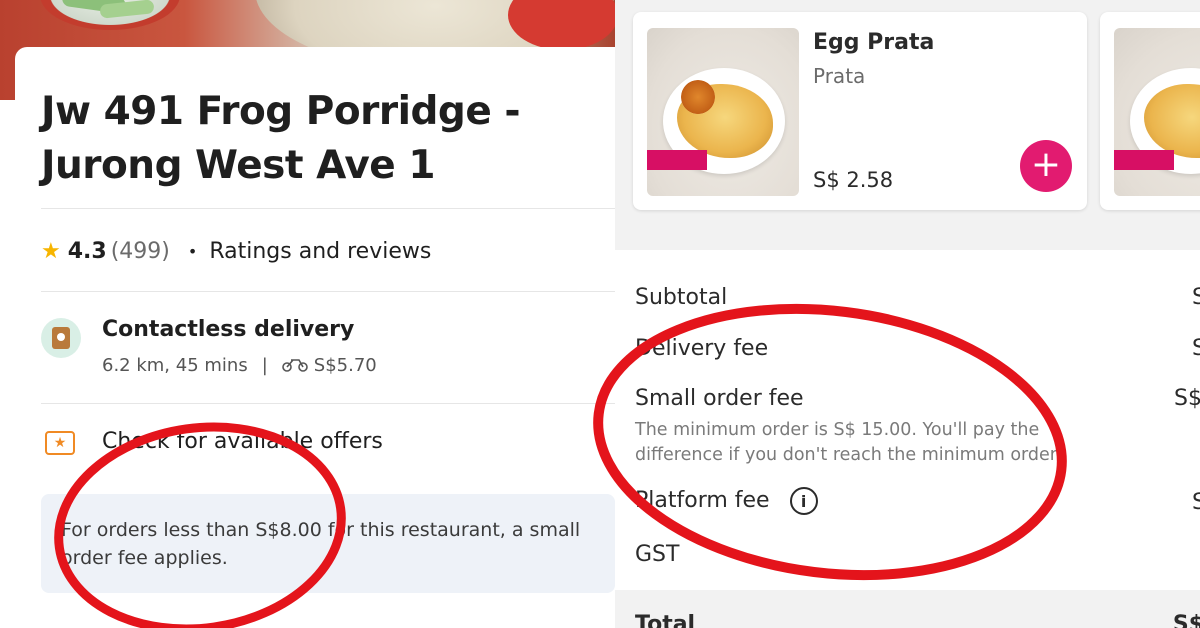  I want to click on delivery-fee-label: Delivery fee, so click(702, 348).